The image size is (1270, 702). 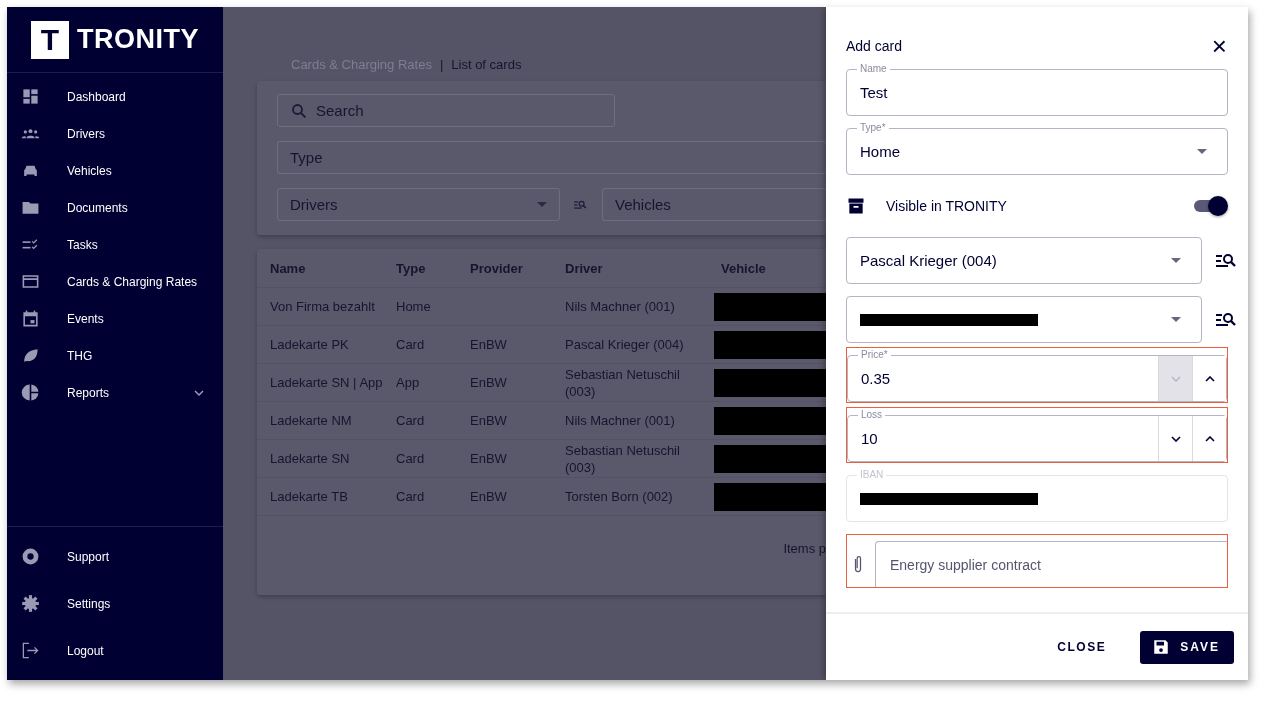 I want to click on dashboard-icon, so click(x=30, y=96).